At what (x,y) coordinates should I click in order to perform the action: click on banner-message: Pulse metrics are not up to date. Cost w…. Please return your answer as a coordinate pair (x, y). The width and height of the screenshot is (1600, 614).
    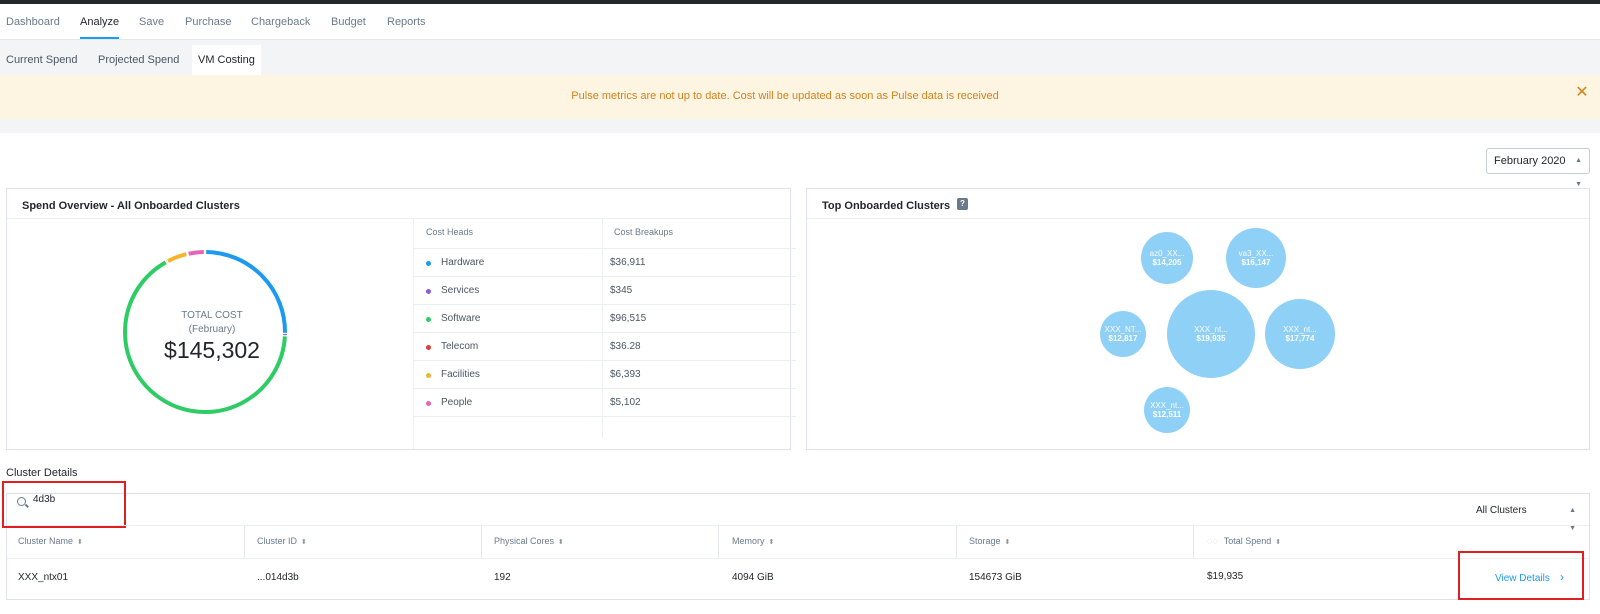
    Looking at the image, I should click on (785, 96).